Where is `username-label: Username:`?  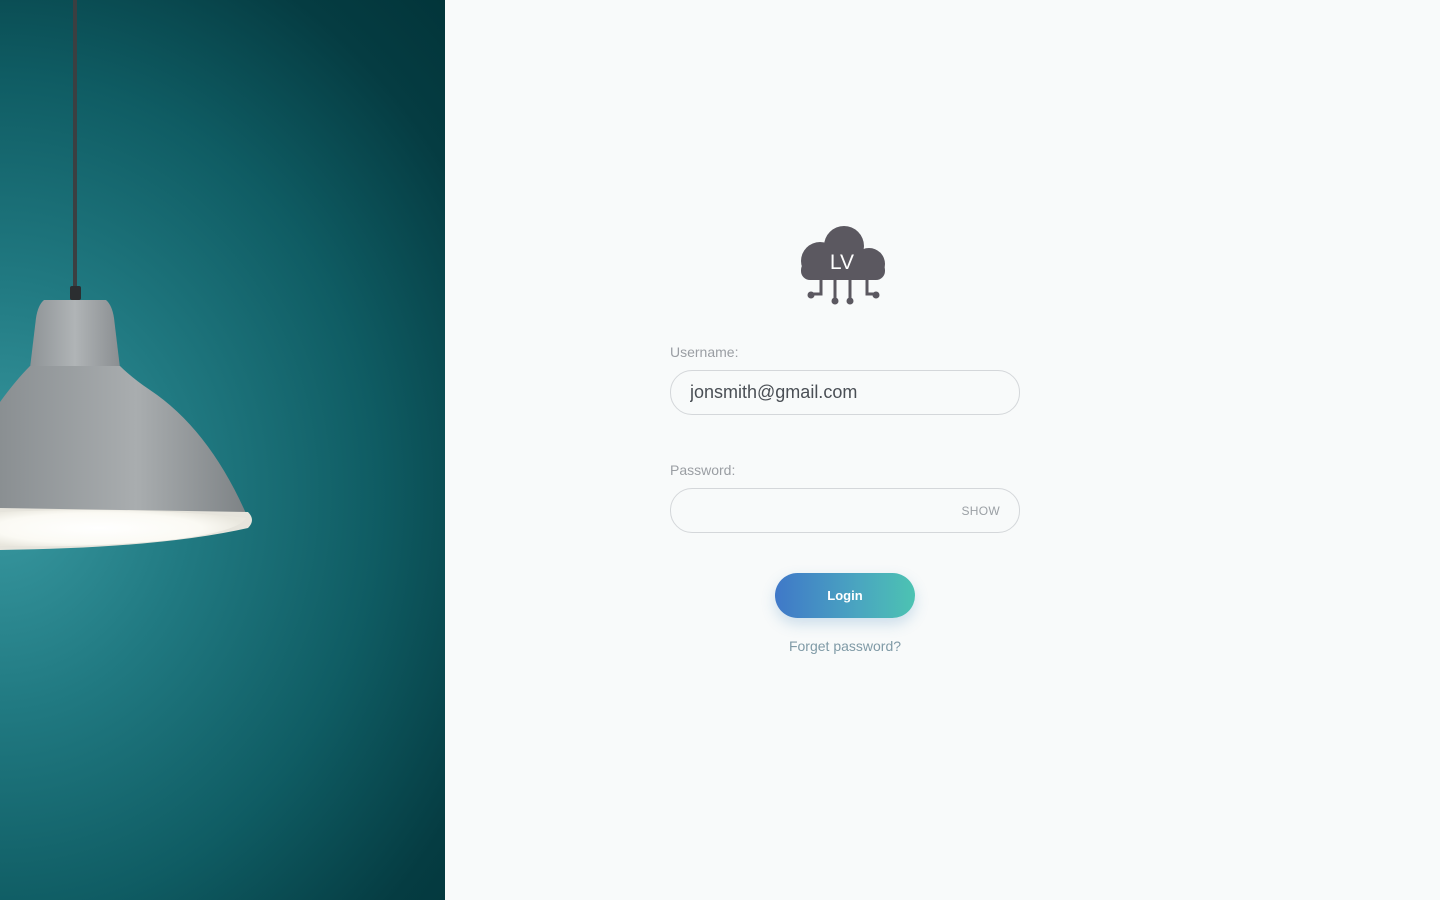
username-label: Username: is located at coordinates (704, 352).